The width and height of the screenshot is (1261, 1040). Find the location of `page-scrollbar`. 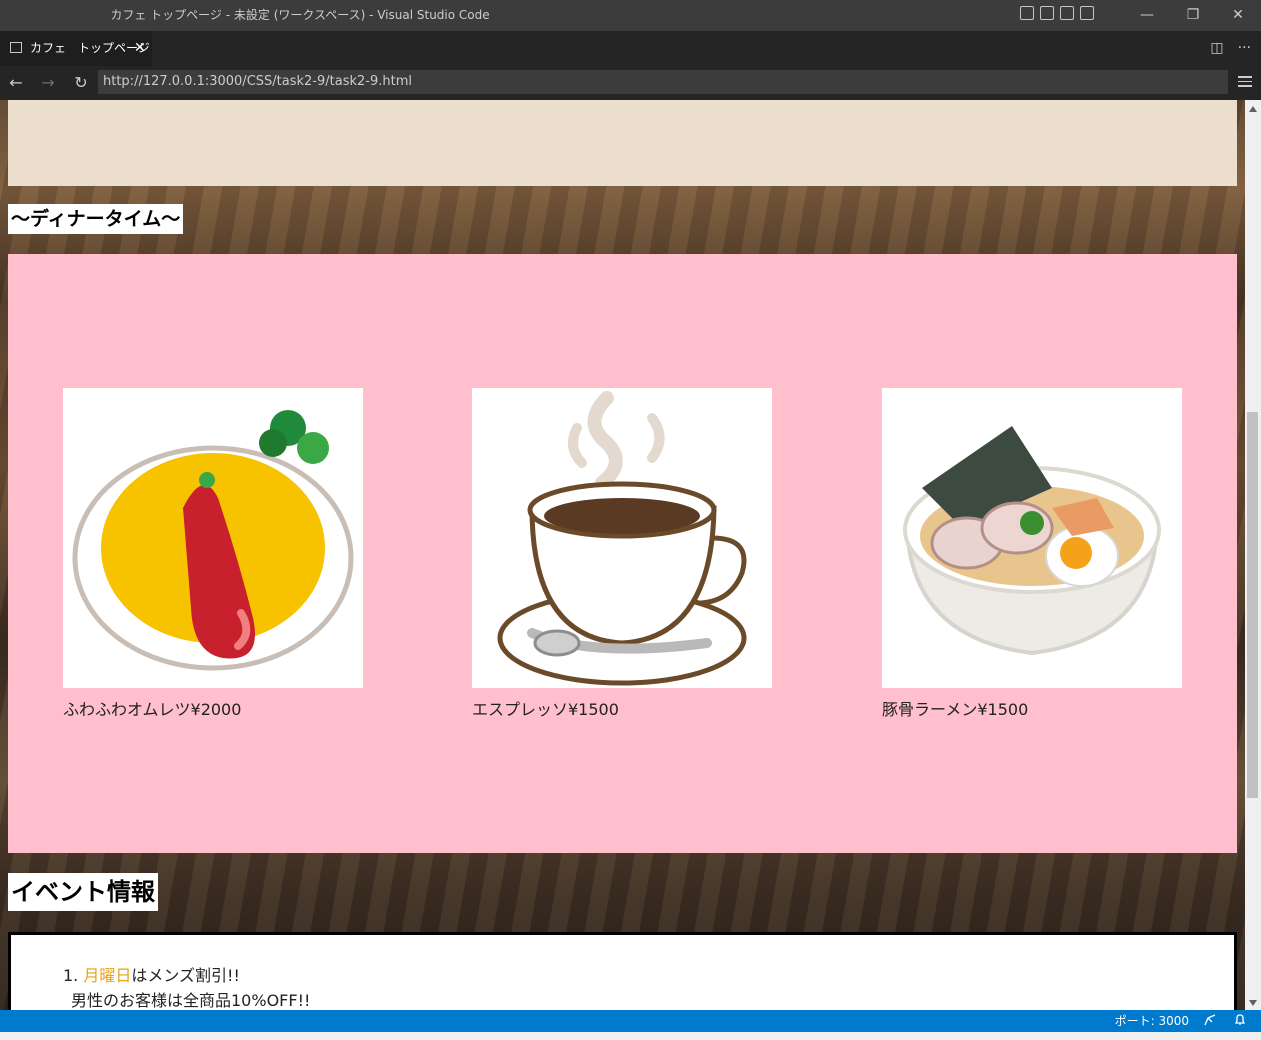

page-scrollbar is located at coordinates (1253, 555).